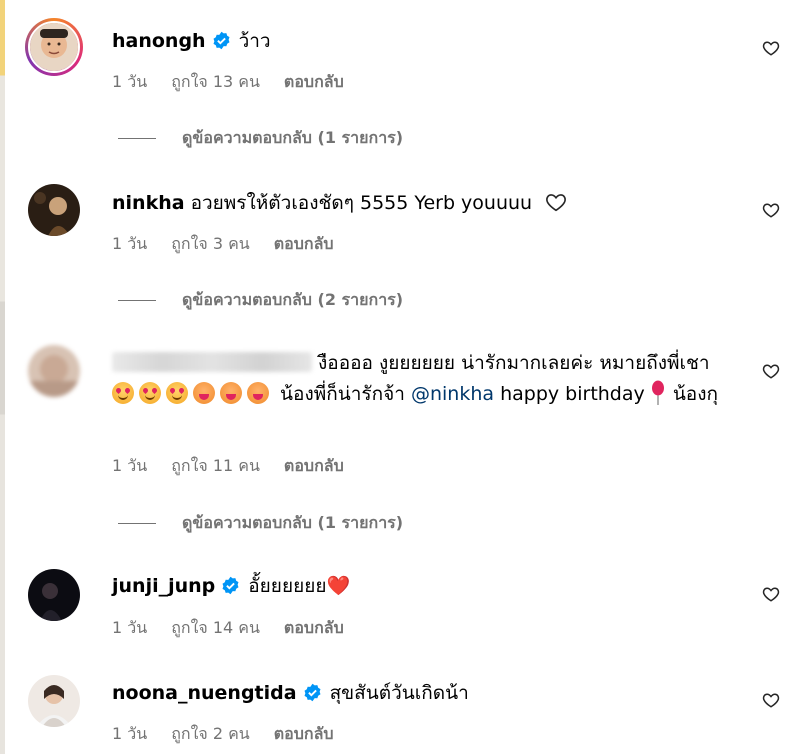 The width and height of the screenshot is (800, 754). Describe the element at coordinates (159, 41) in the screenshot. I see `username: hanongh` at that location.